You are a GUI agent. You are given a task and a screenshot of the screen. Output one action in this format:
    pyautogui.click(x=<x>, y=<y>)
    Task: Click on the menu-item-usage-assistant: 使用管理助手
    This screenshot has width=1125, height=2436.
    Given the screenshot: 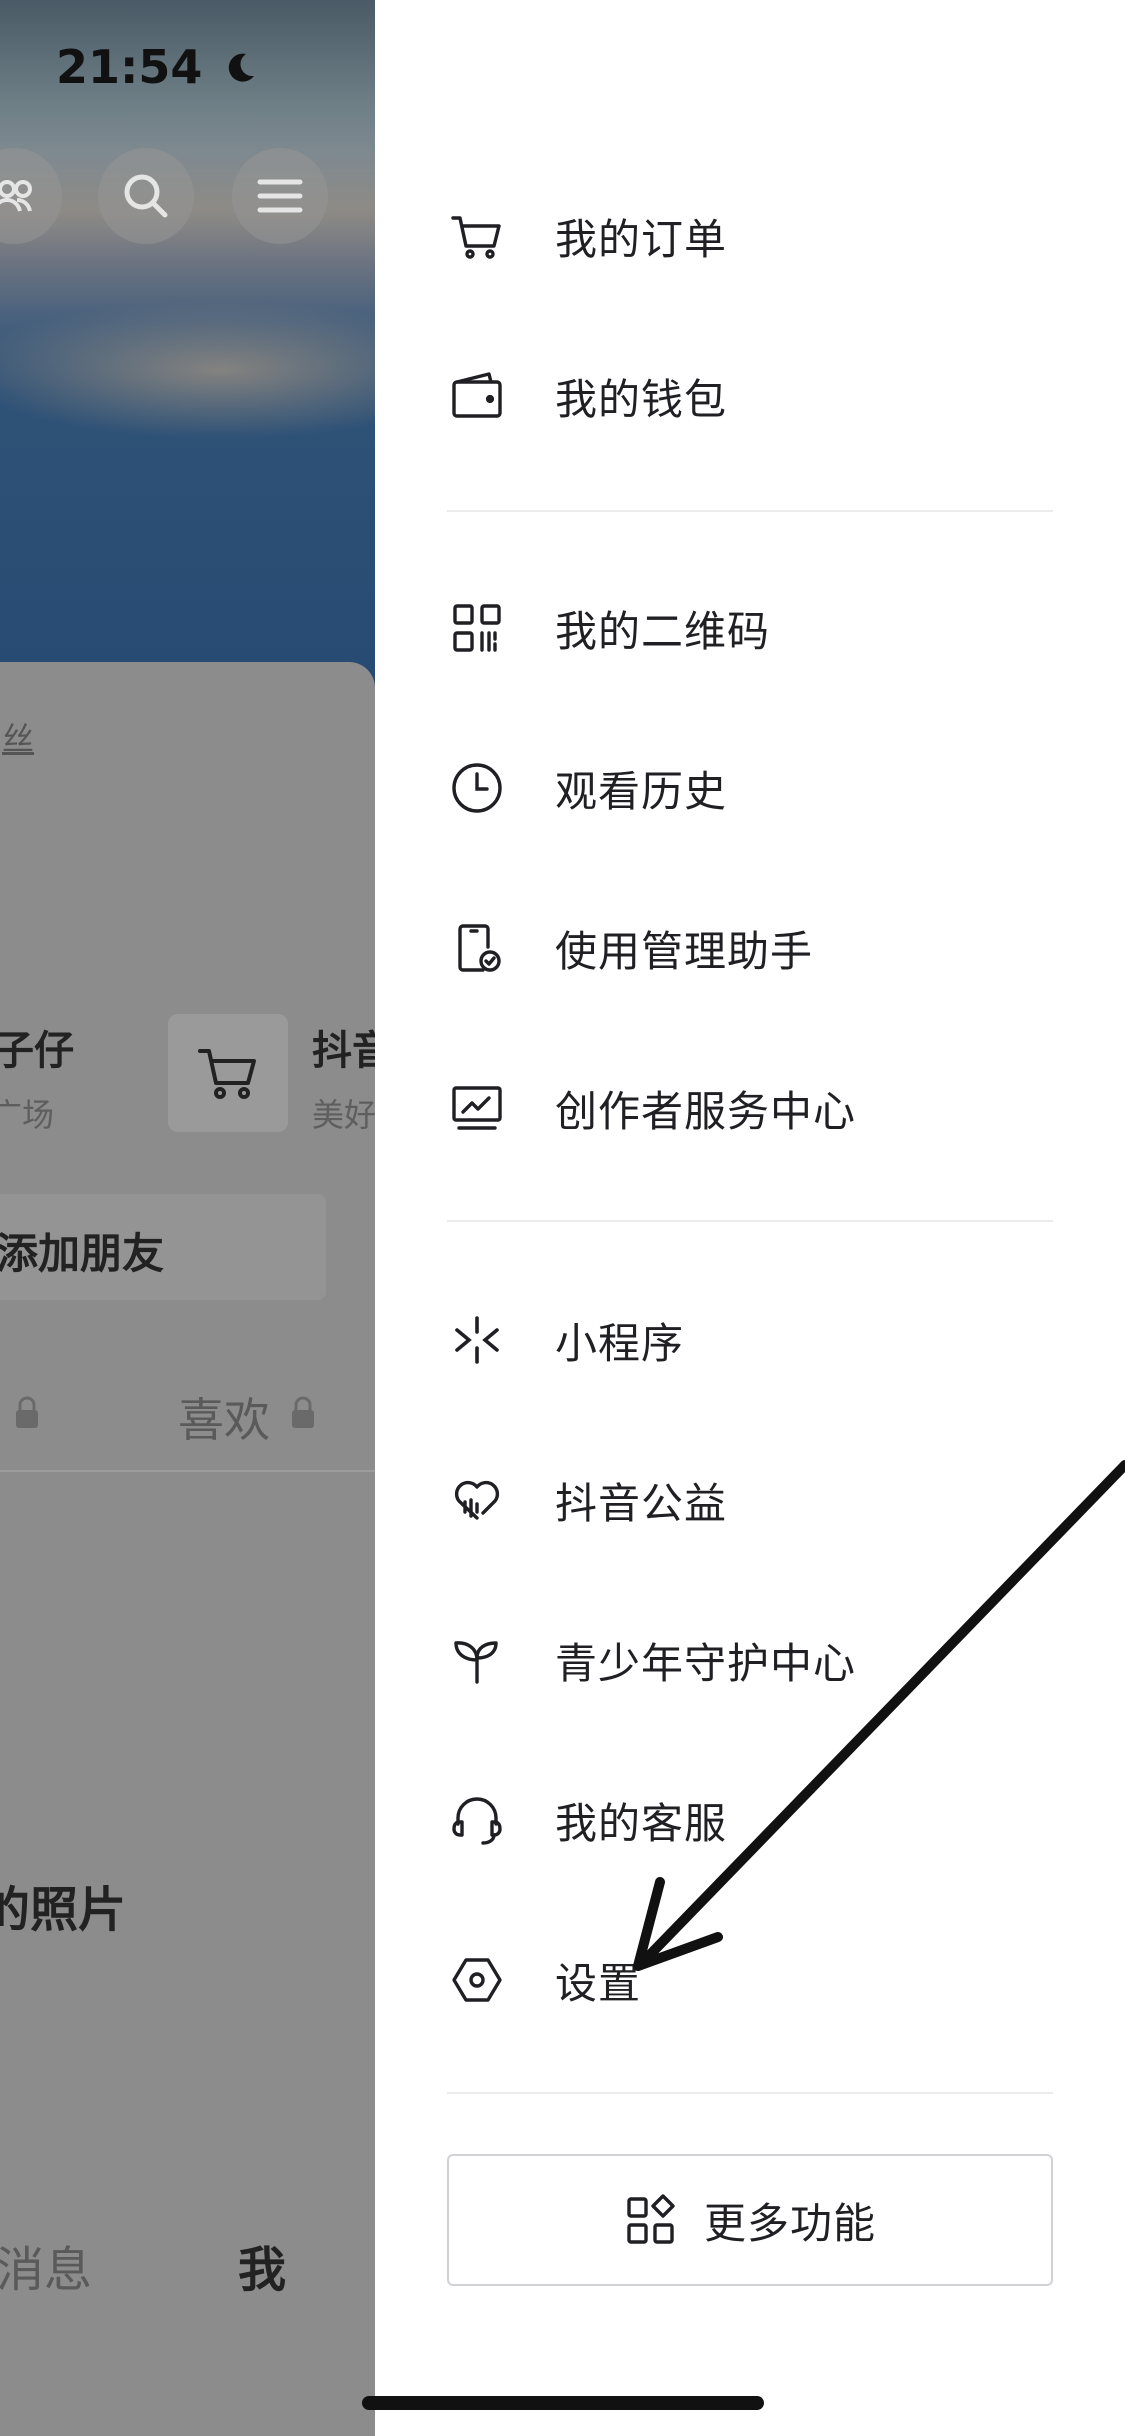 What is the action you would take?
    pyautogui.click(x=752, y=948)
    